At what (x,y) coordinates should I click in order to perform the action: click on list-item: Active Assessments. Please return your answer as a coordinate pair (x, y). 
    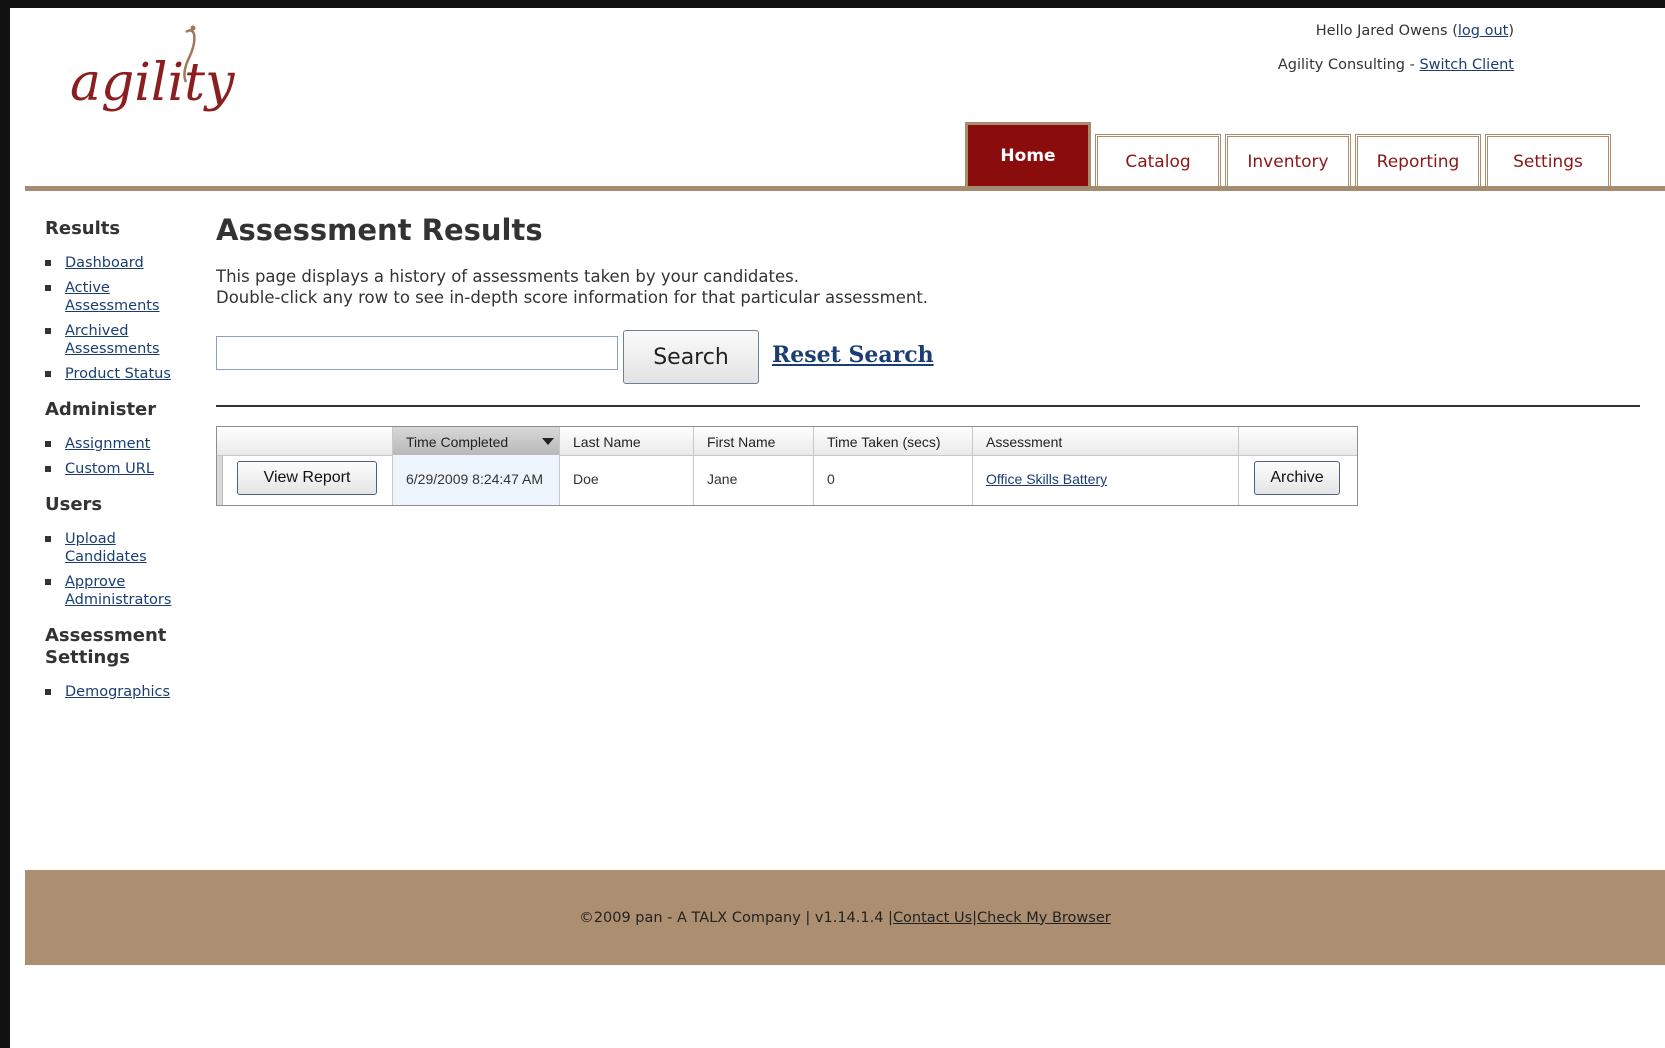
    Looking at the image, I should click on (120, 297).